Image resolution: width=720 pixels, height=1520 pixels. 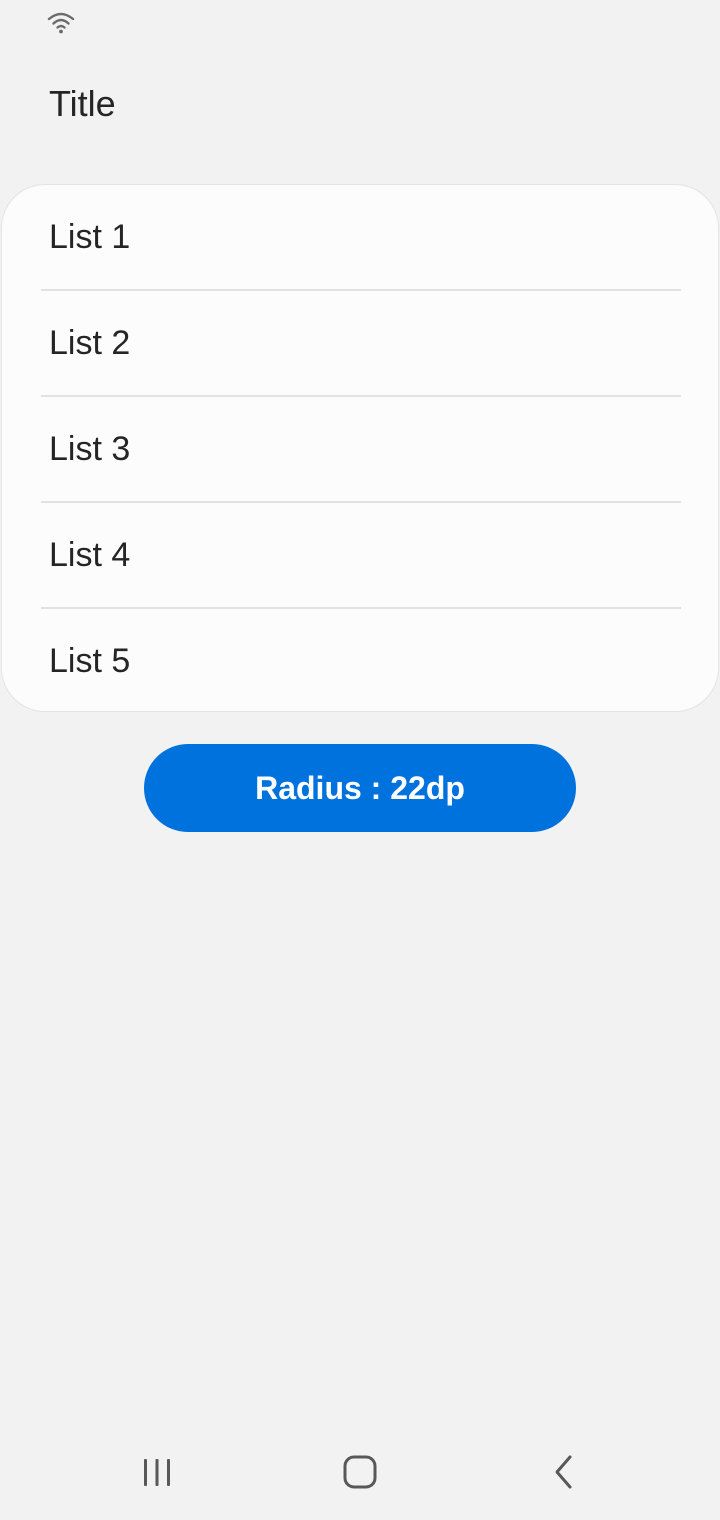 What do you see at coordinates (82, 103) in the screenshot?
I see `page-title: Title` at bounding box center [82, 103].